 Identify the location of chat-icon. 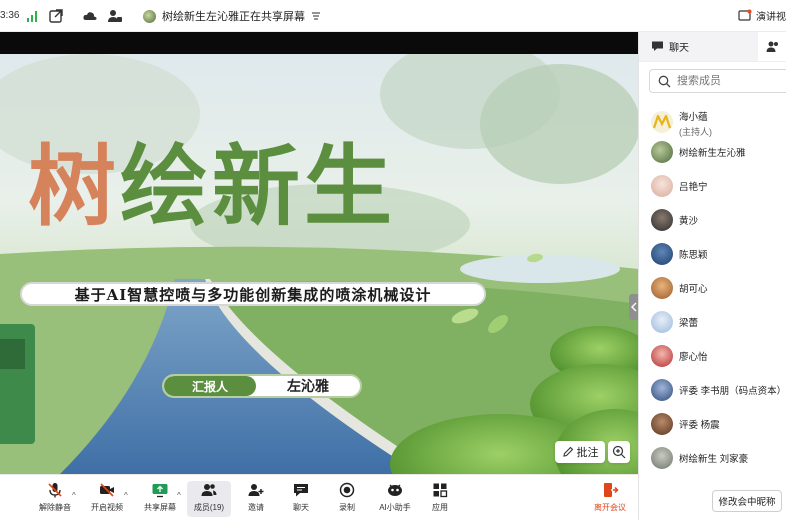
(301, 490).